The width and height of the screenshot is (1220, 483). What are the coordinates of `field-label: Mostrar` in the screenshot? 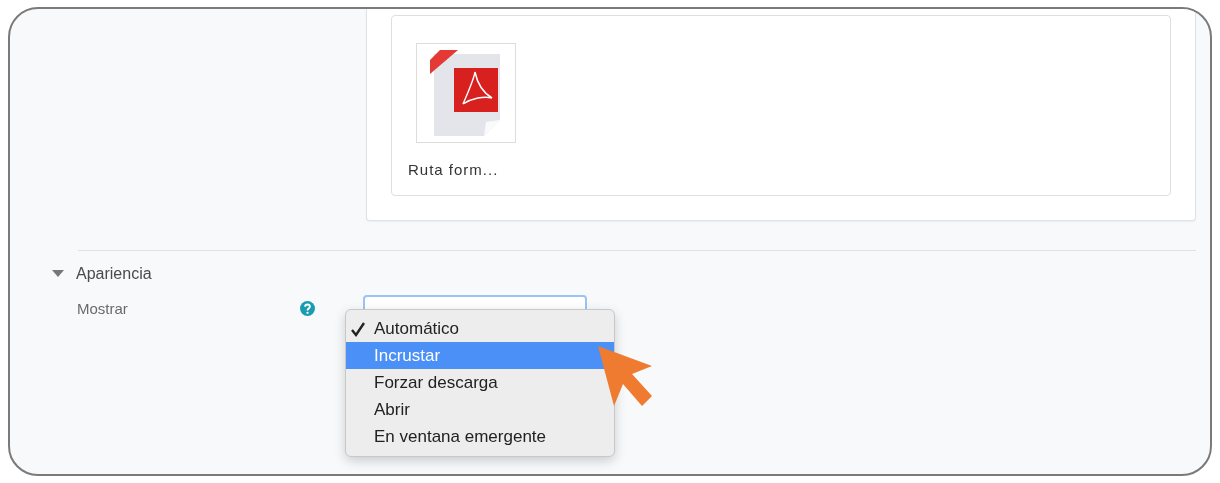 It's located at (103, 308).